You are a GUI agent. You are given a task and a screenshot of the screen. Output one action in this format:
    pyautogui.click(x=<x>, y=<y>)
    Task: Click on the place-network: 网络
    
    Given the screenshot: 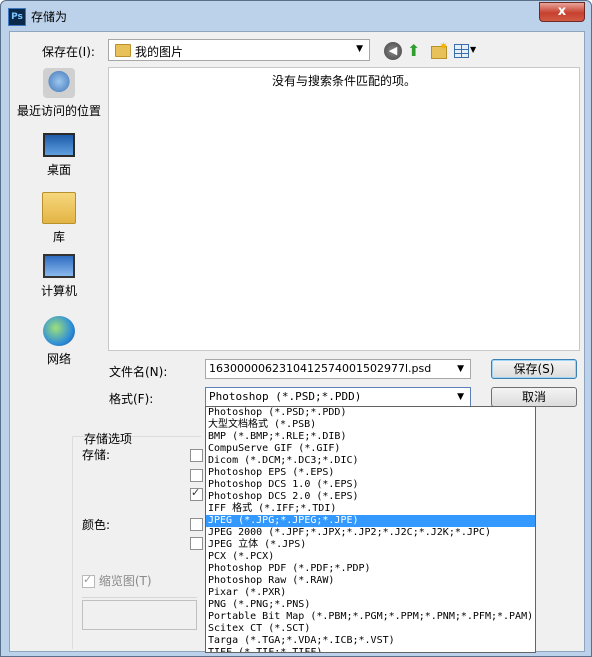 What is the action you would take?
    pyautogui.click(x=59, y=341)
    